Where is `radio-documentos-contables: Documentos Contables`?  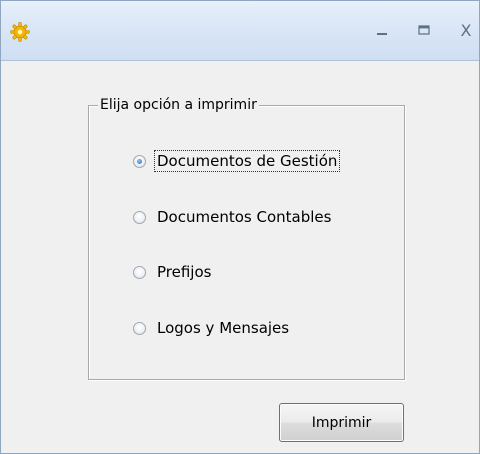 radio-documentos-contables: Documentos Contables is located at coordinates (233, 217).